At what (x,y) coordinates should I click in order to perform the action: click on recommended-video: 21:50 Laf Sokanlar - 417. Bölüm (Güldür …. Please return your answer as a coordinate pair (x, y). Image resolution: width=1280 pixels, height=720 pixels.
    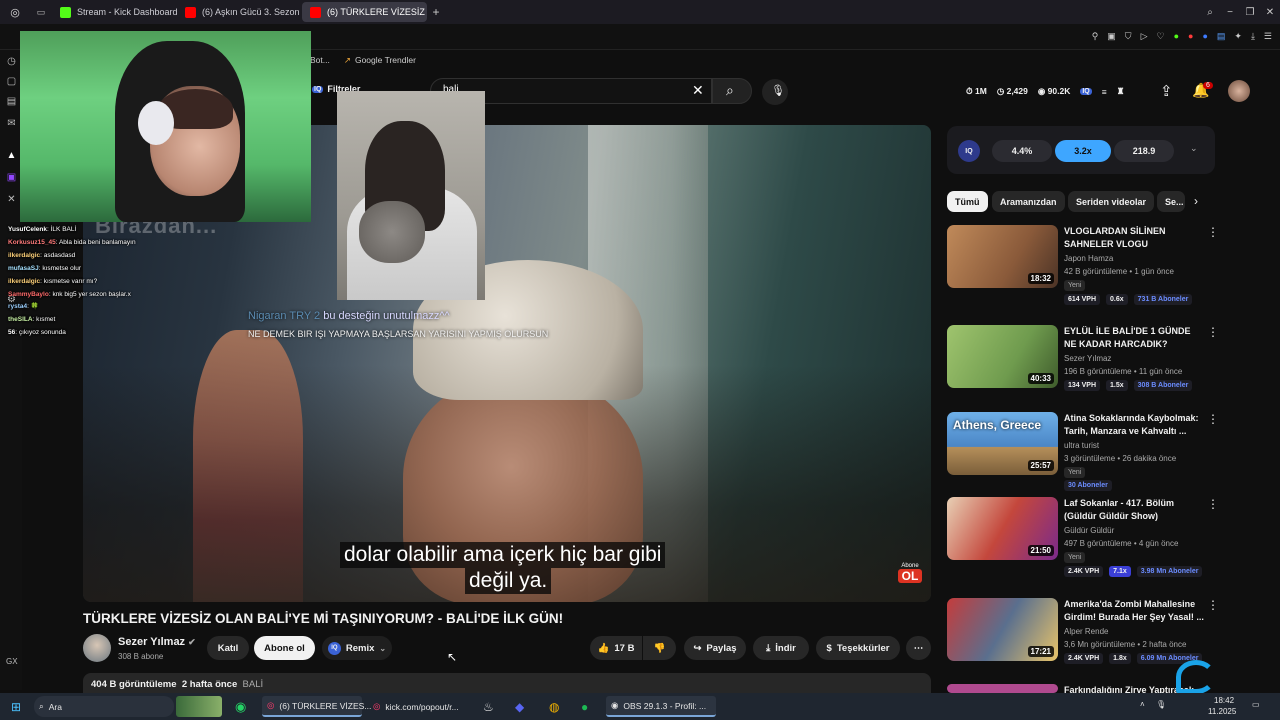
    Looking at the image, I should click on (1083, 542).